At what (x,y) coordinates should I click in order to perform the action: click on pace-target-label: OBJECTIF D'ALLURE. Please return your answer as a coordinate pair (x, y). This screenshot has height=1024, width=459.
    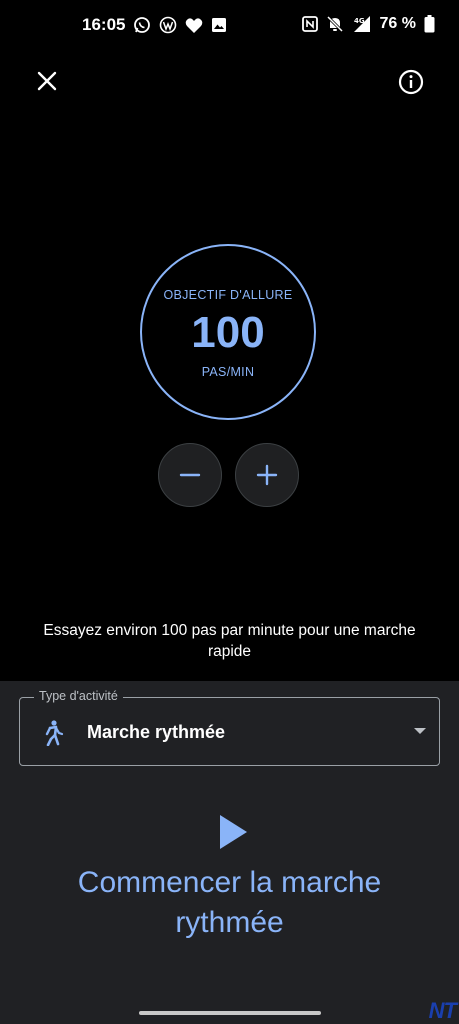
    Looking at the image, I should click on (228, 295).